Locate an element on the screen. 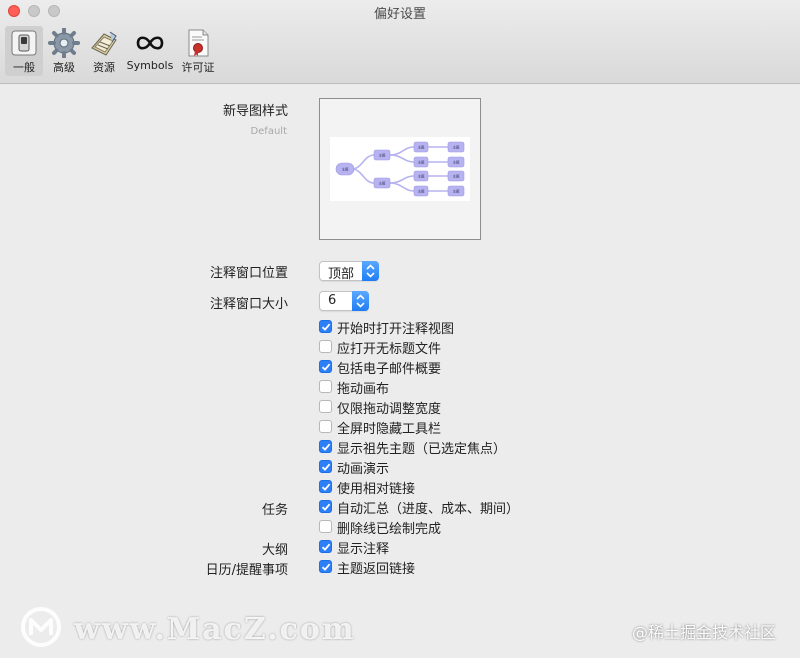 Image resolution: width=800 pixels, height=658 pixels. note-position-popup: 顶部 is located at coordinates (349, 271).